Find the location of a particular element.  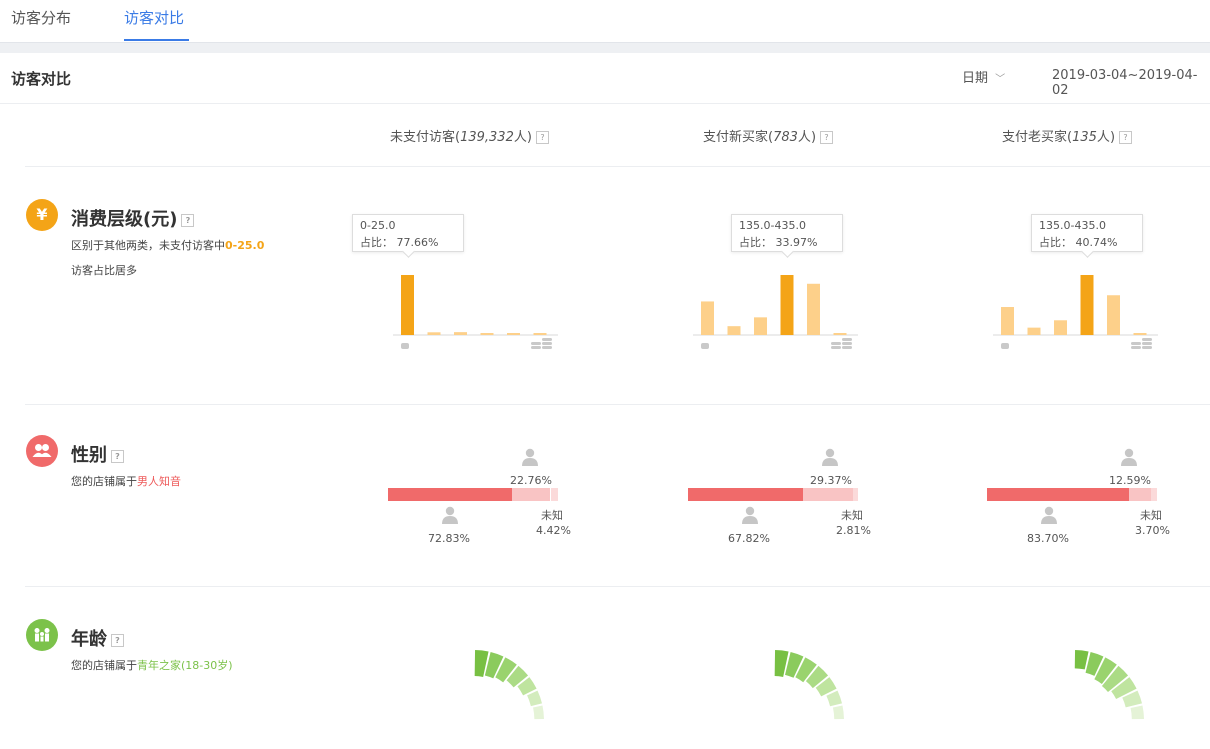

tab-visitor-distribution: 访客分布 is located at coordinates (41, 17).